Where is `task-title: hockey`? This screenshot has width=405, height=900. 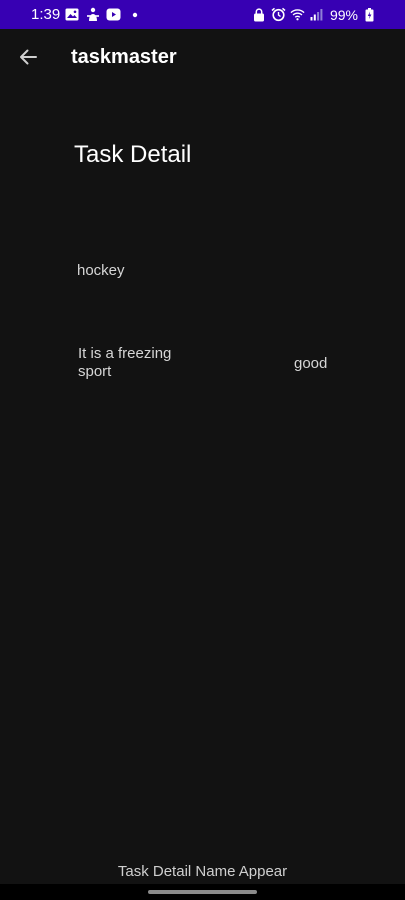
task-title: hockey is located at coordinates (101, 270).